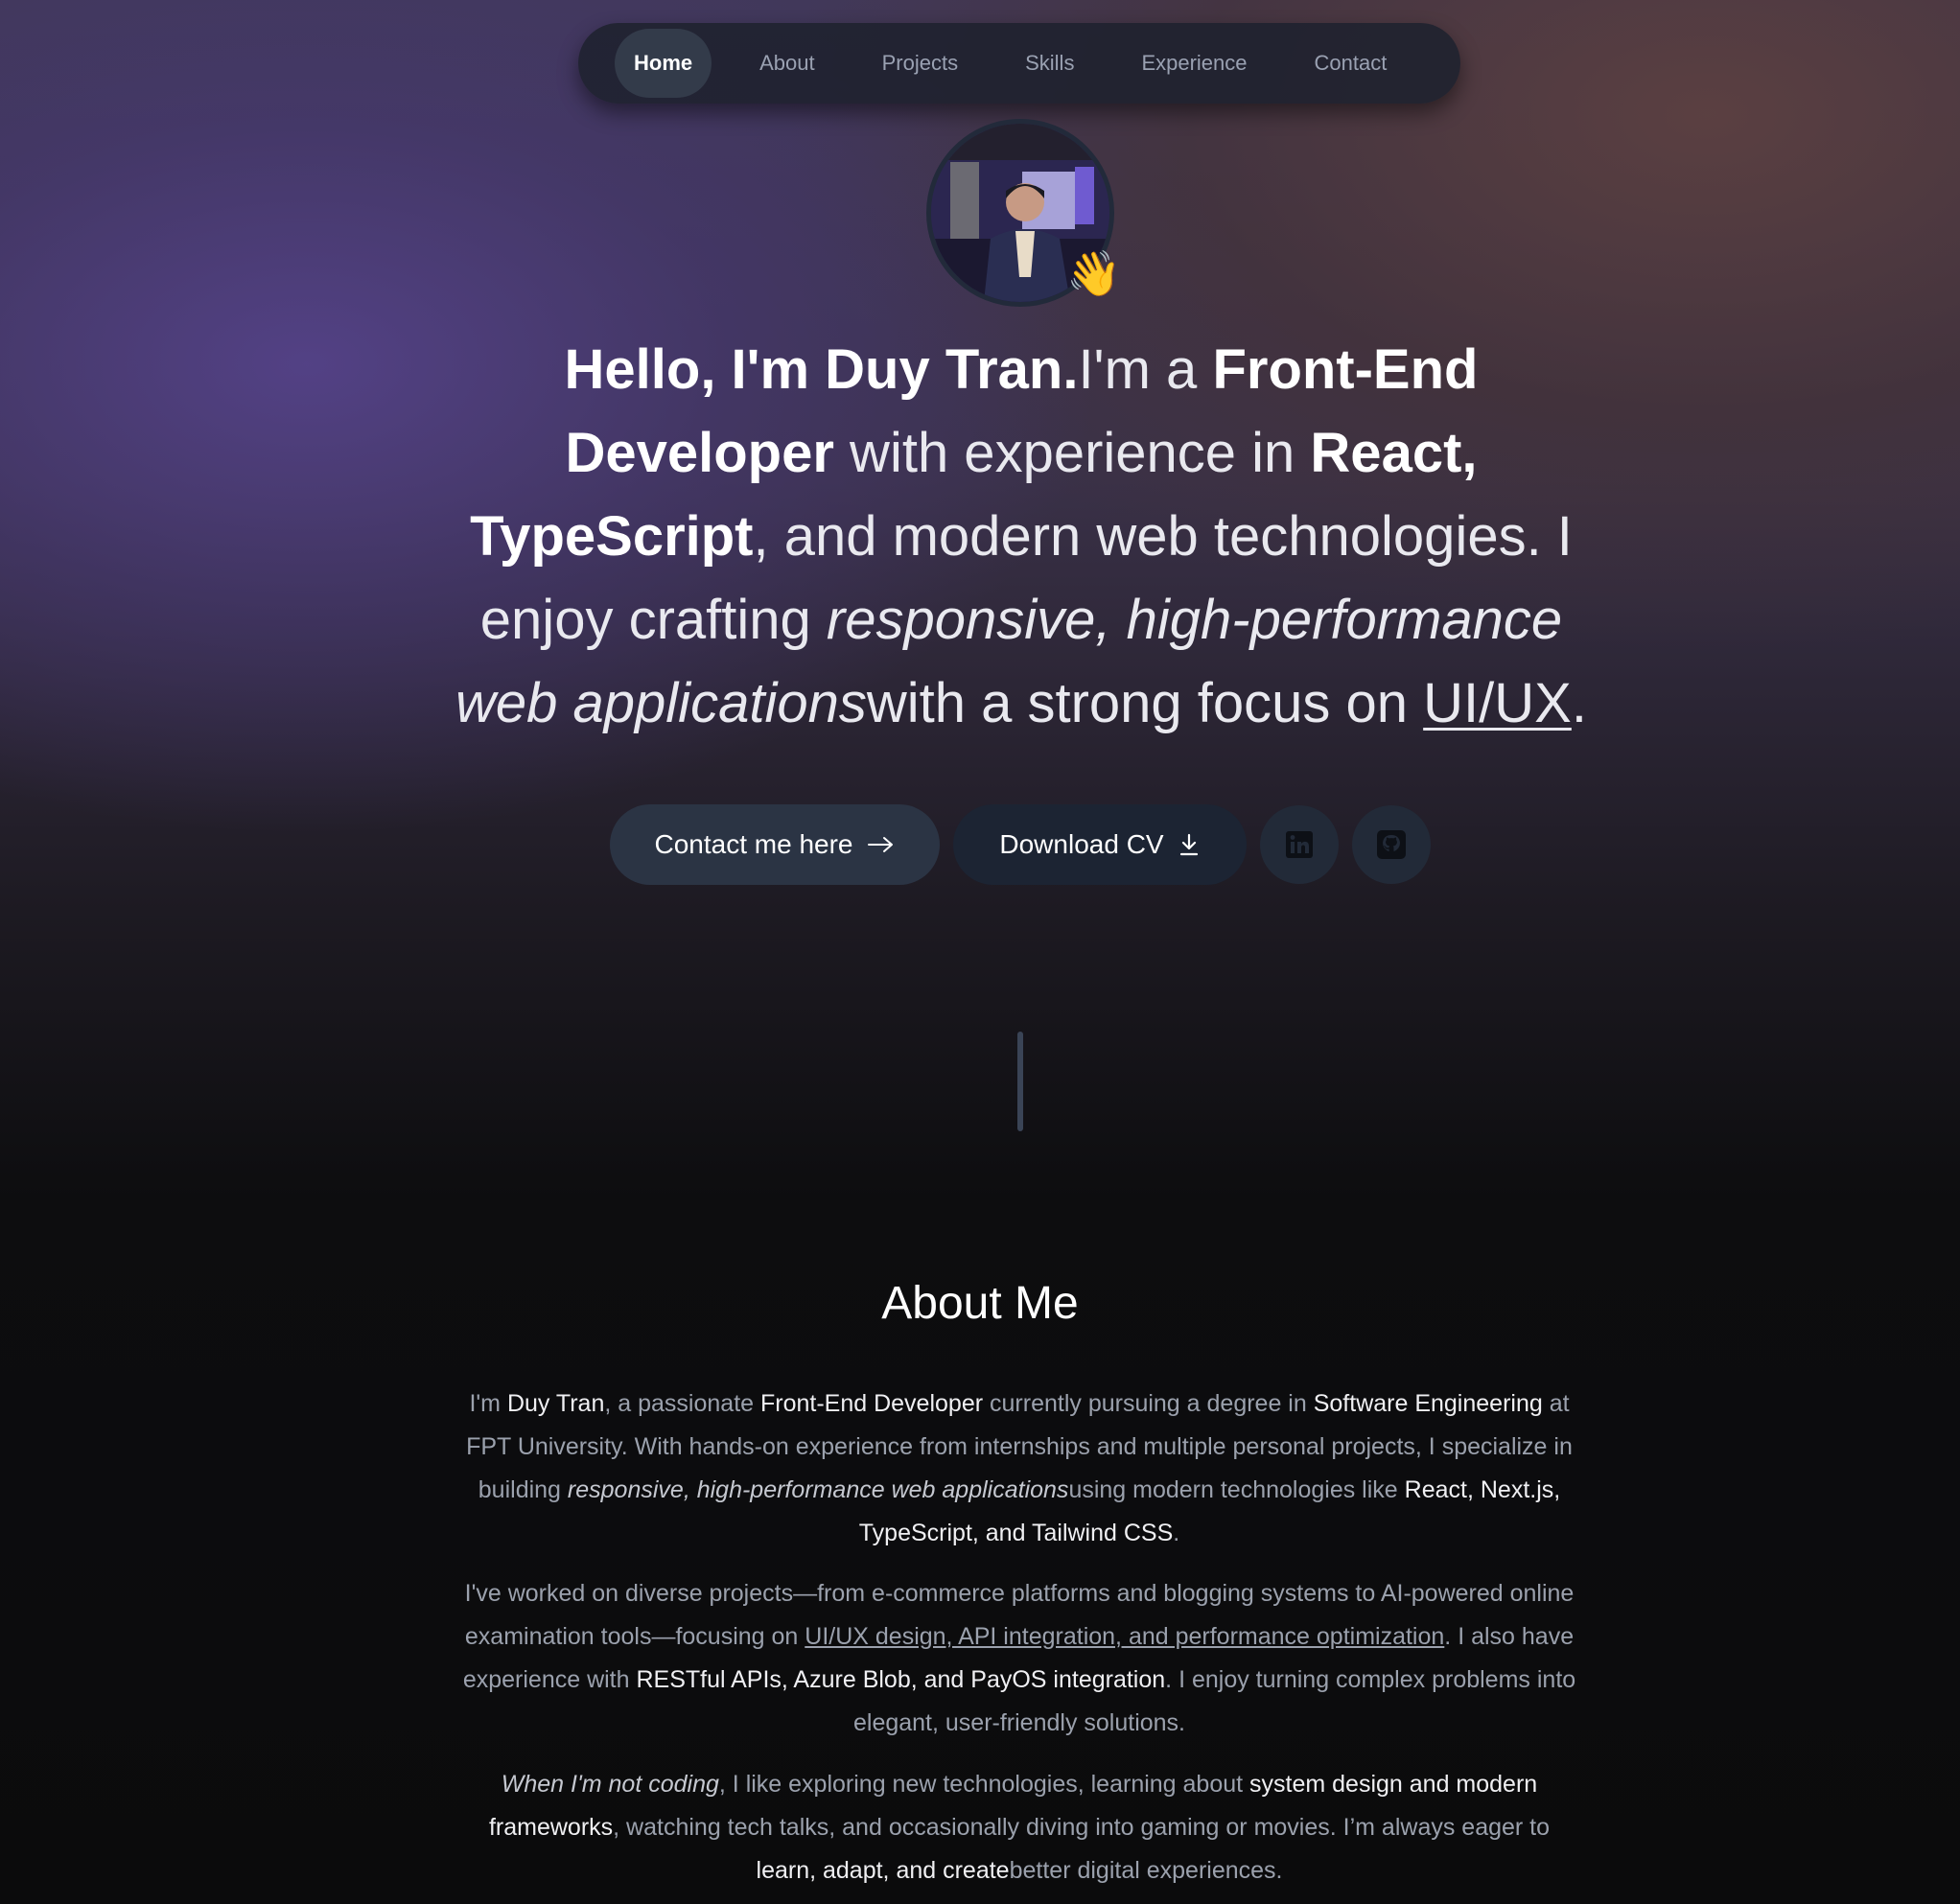 This screenshot has width=1960, height=1904. I want to click on hero-actions: Contact me here Download CV, so click(1027, 845).